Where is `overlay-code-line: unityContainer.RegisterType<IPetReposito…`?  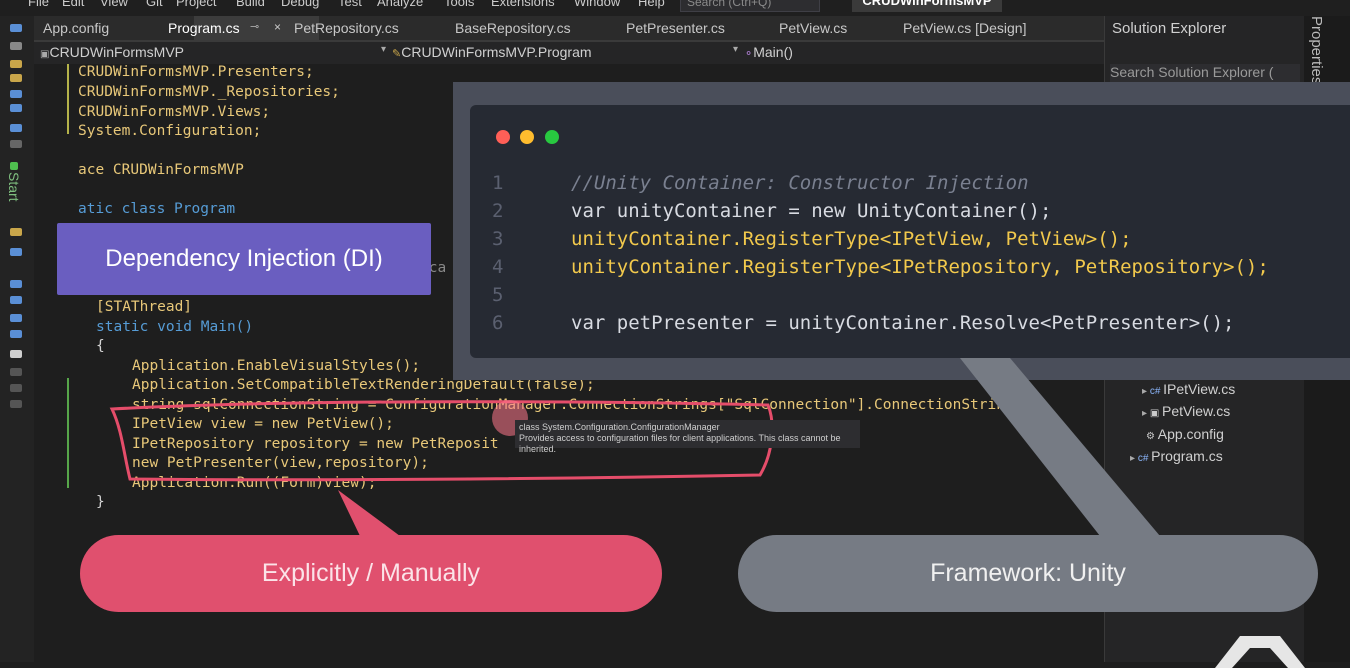
overlay-code-line: unityContainer.RegisterType<IPetReposito… is located at coordinates (920, 267).